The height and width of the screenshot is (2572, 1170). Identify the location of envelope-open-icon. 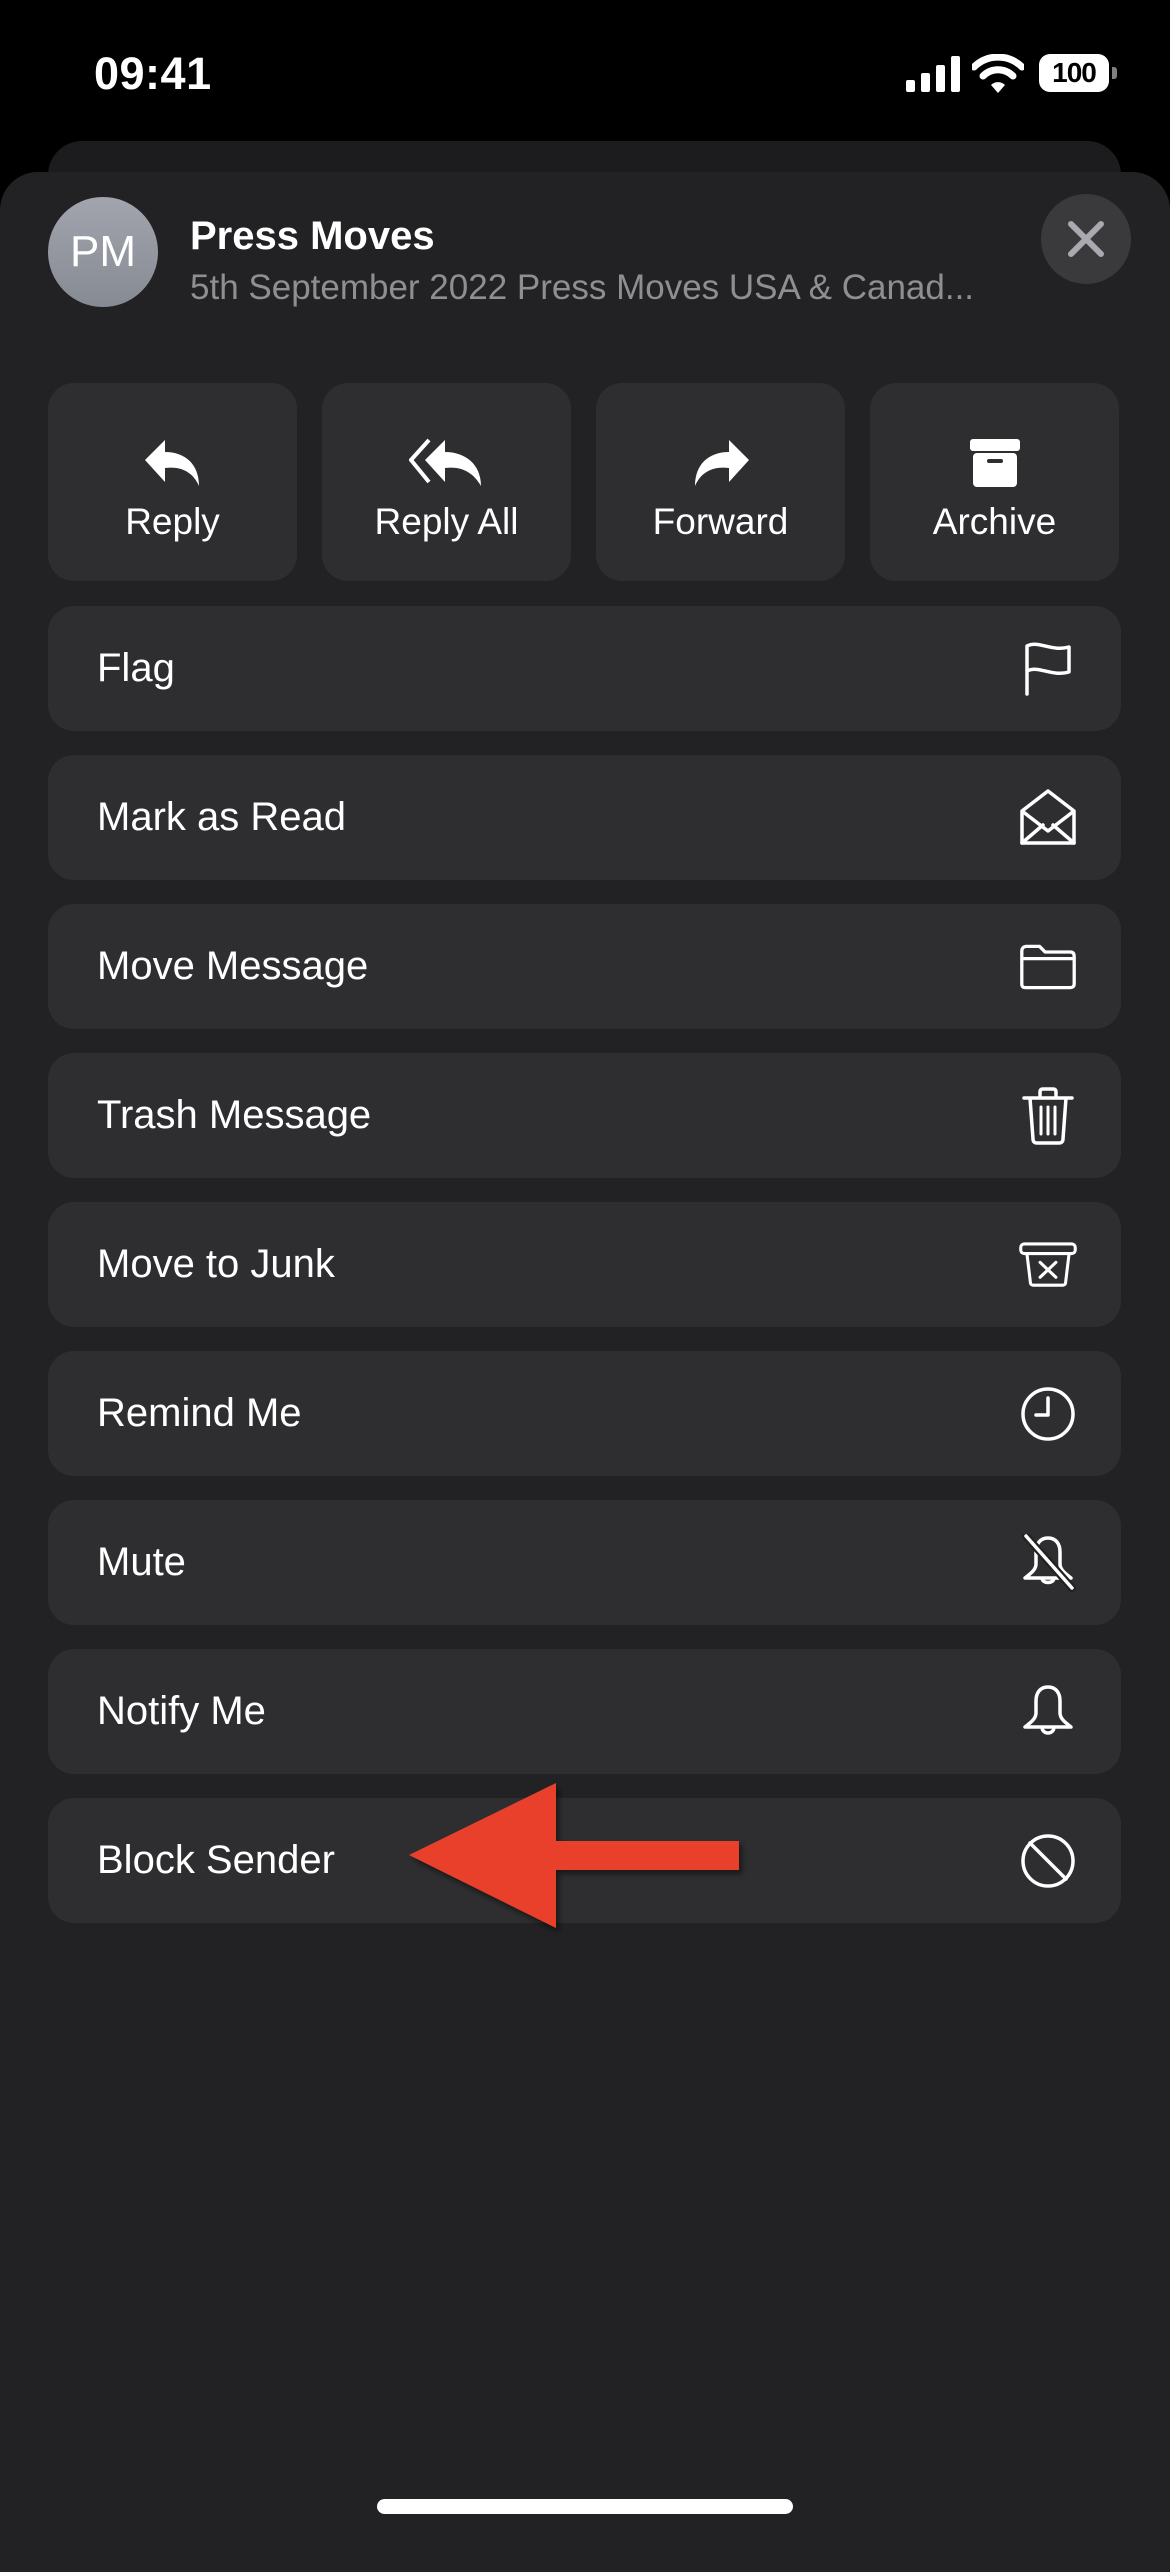
(1048, 817).